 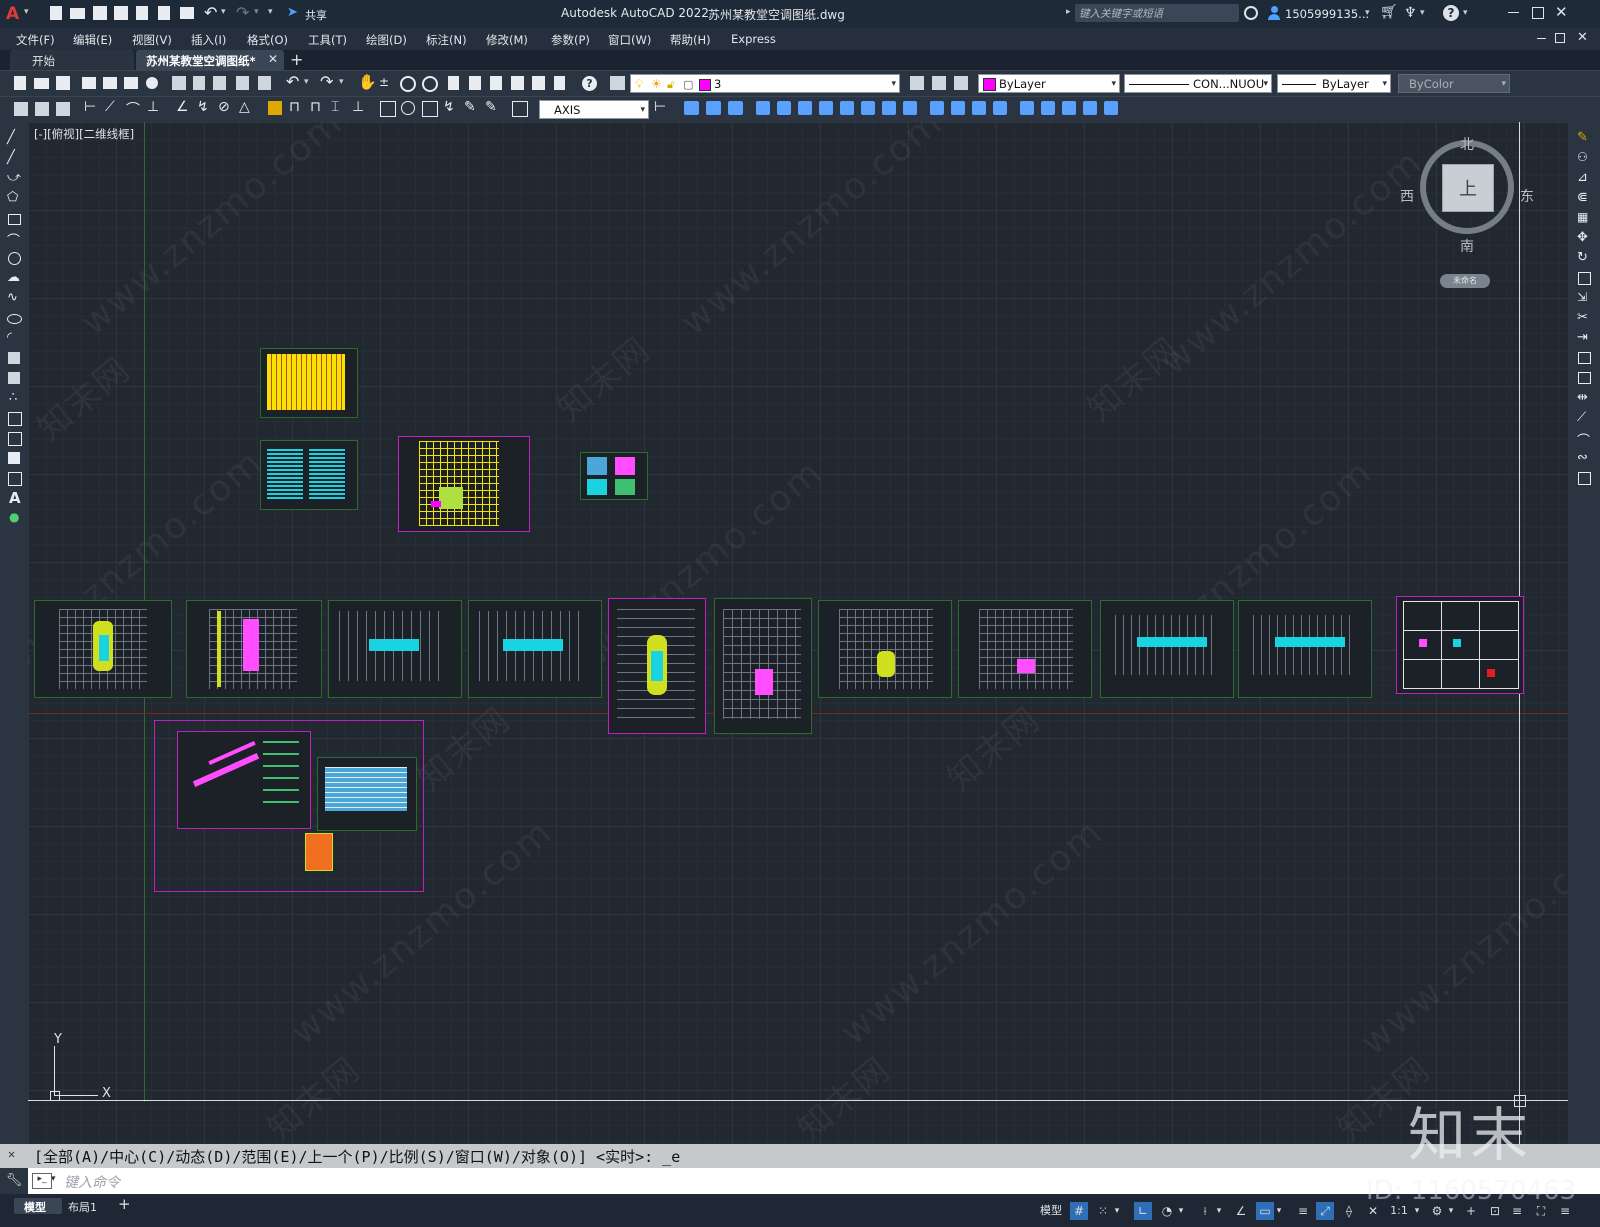 I want to click on tb2-break-icon: ⊥, so click(x=358, y=107).